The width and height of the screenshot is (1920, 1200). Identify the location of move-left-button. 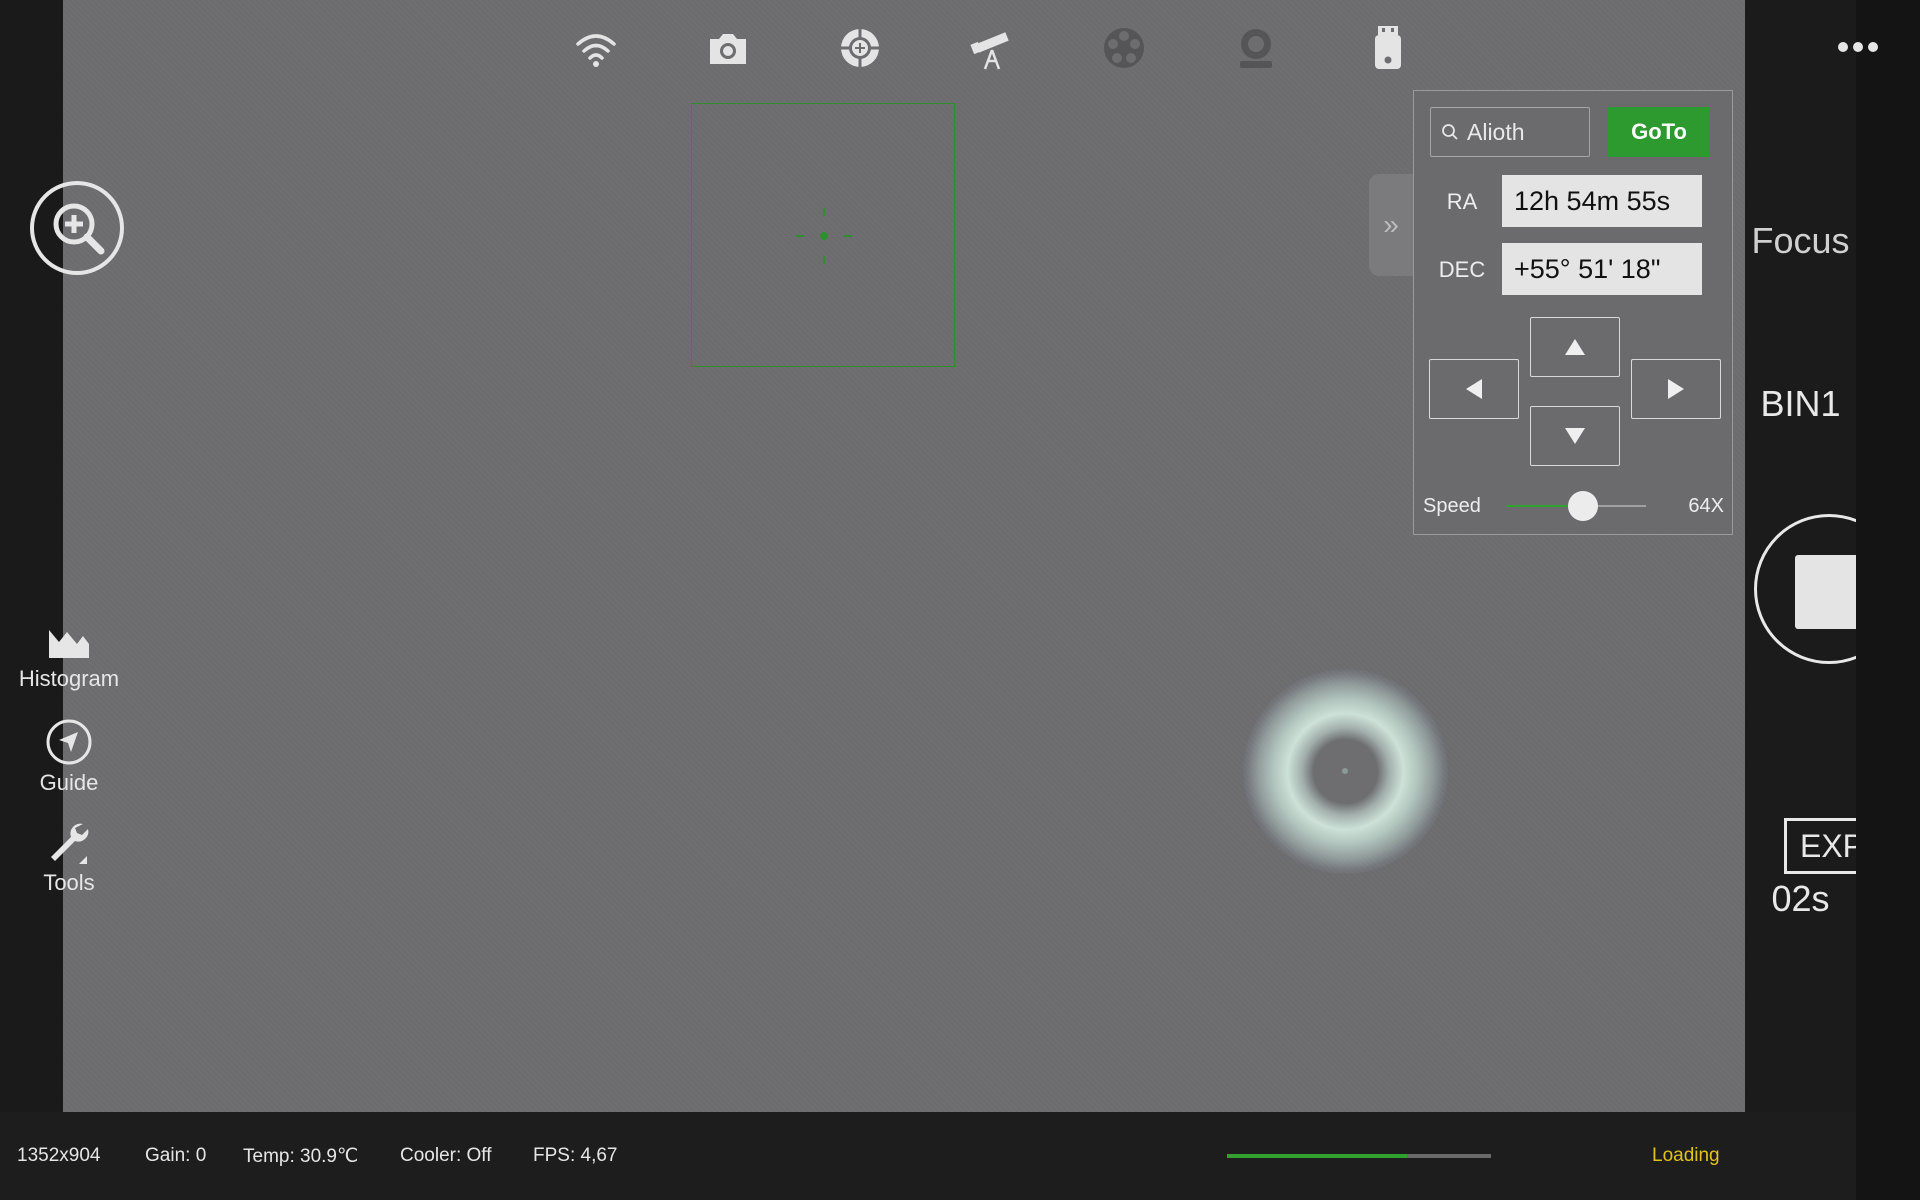
(1474, 389).